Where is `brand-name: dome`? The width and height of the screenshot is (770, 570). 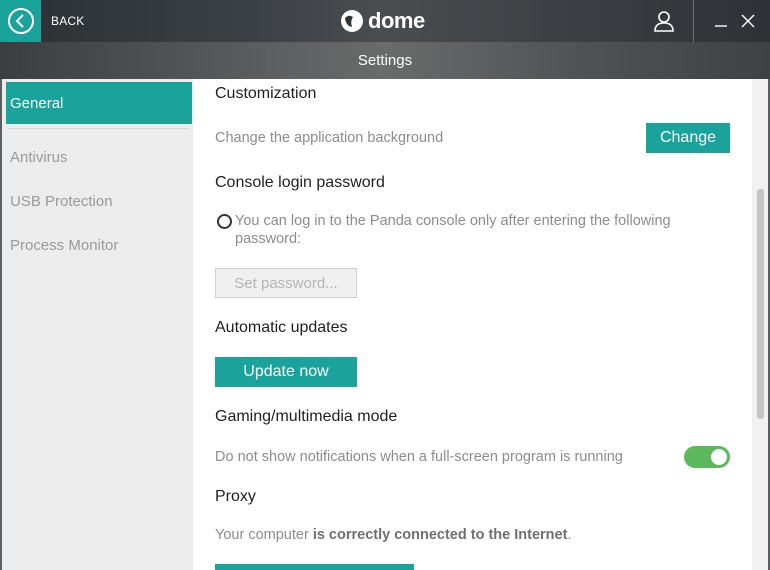
brand-name: dome is located at coordinates (396, 20).